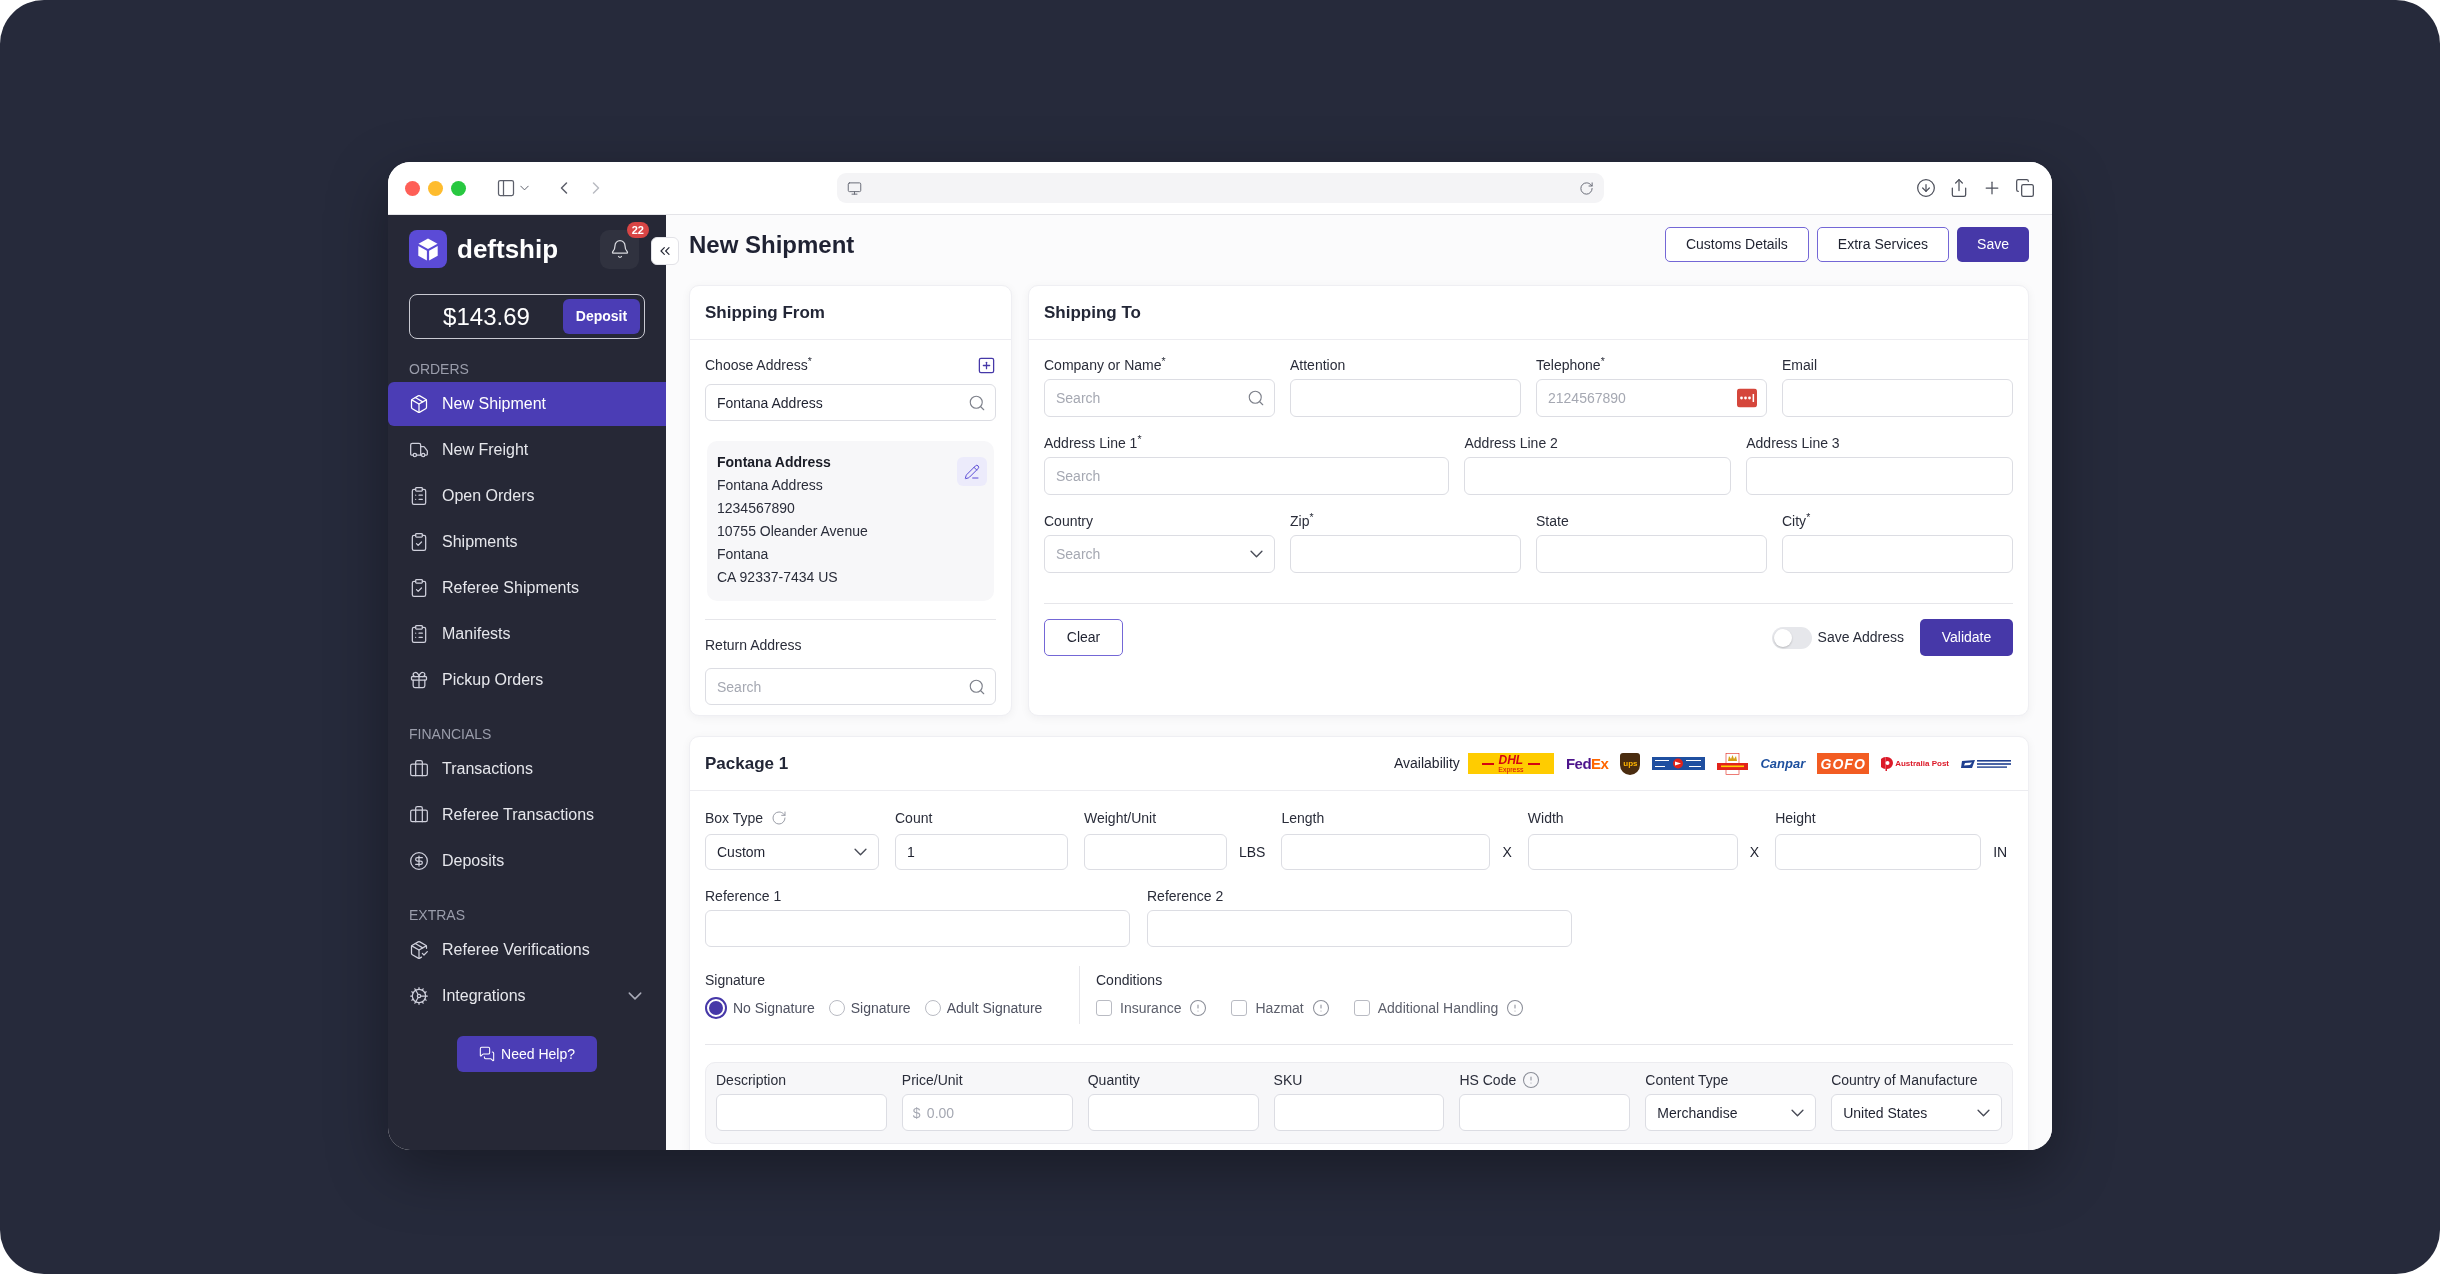 The height and width of the screenshot is (1274, 2440). Describe the element at coordinates (527, 404) in the screenshot. I see `sidebar-item: New Shipment` at that location.